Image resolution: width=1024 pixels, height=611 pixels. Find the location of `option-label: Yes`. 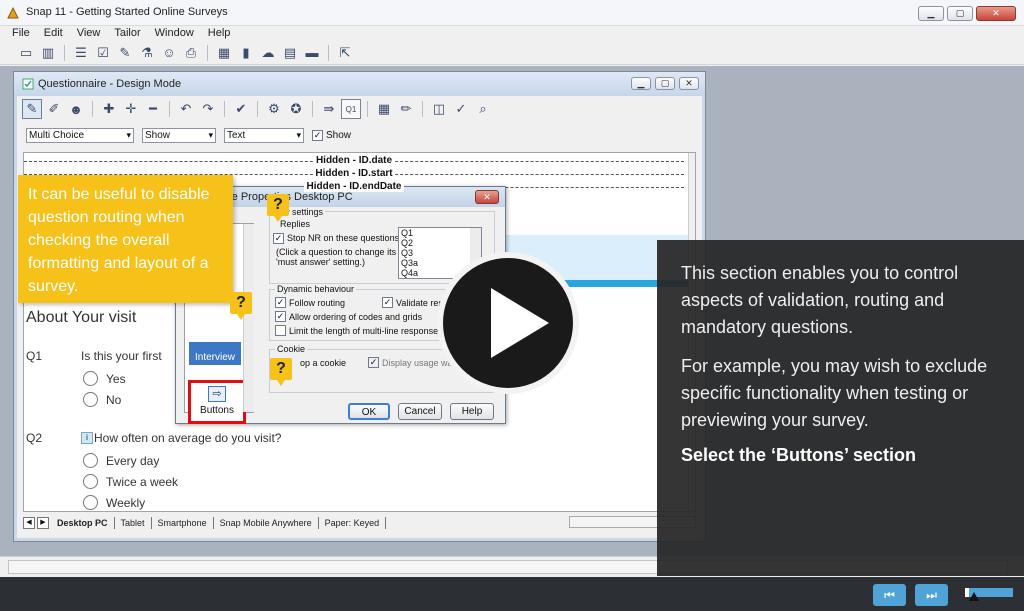

option-label: Yes is located at coordinates (116, 379).